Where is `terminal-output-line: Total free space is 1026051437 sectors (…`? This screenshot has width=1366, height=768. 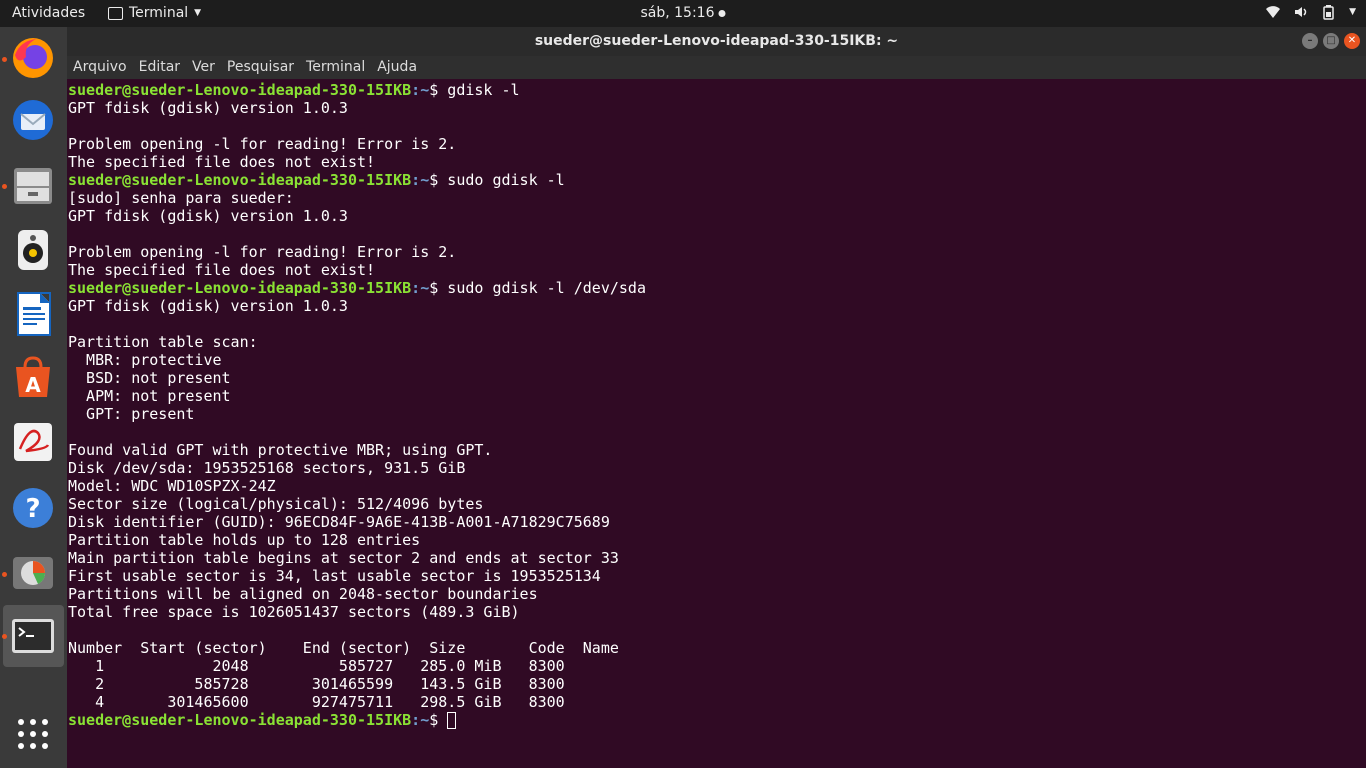 terminal-output-line: Total free space is 1026051437 sectors (… is located at coordinates (294, 612).